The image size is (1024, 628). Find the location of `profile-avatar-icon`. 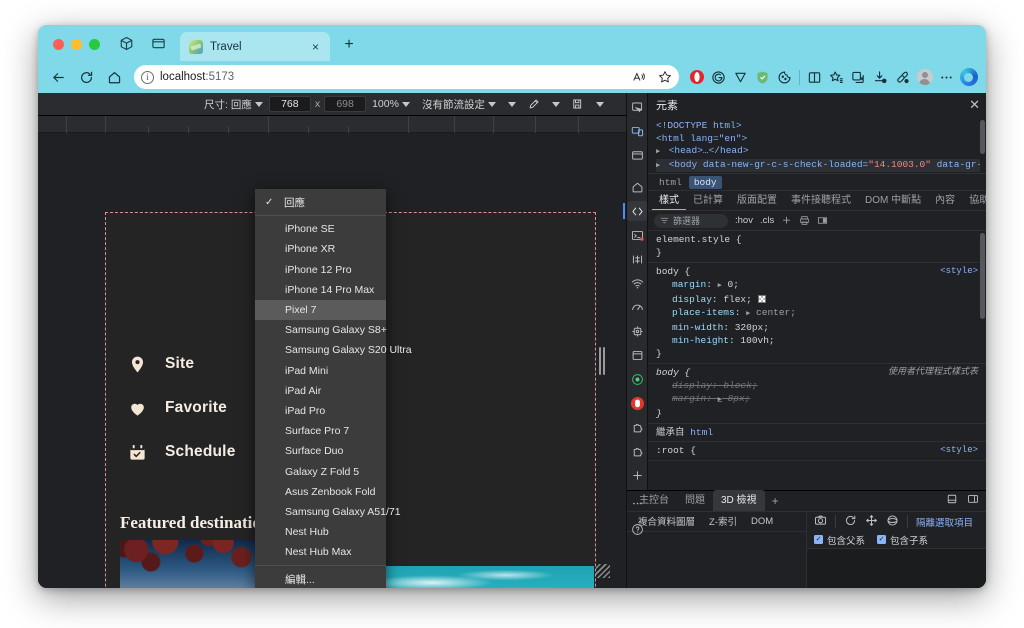

profile-avatar-icon is located at coordinates (924, 77).